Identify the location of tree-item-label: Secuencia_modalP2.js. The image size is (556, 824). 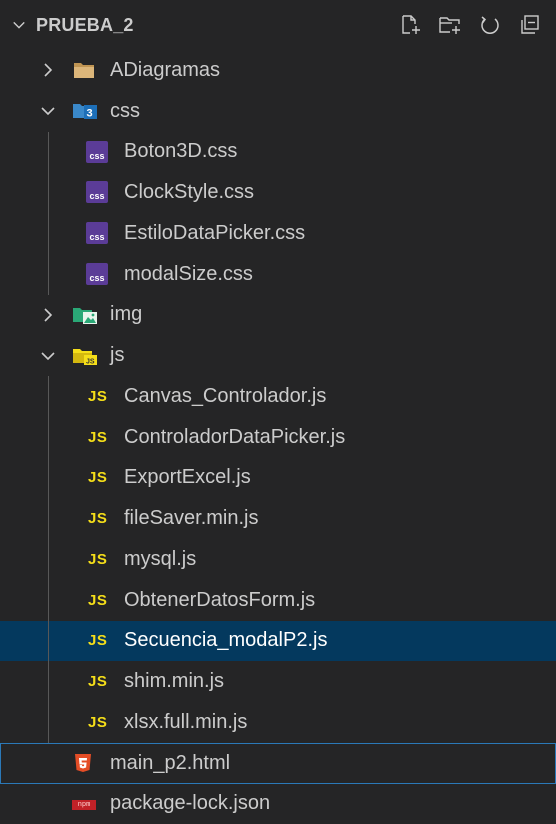
(226, 640).